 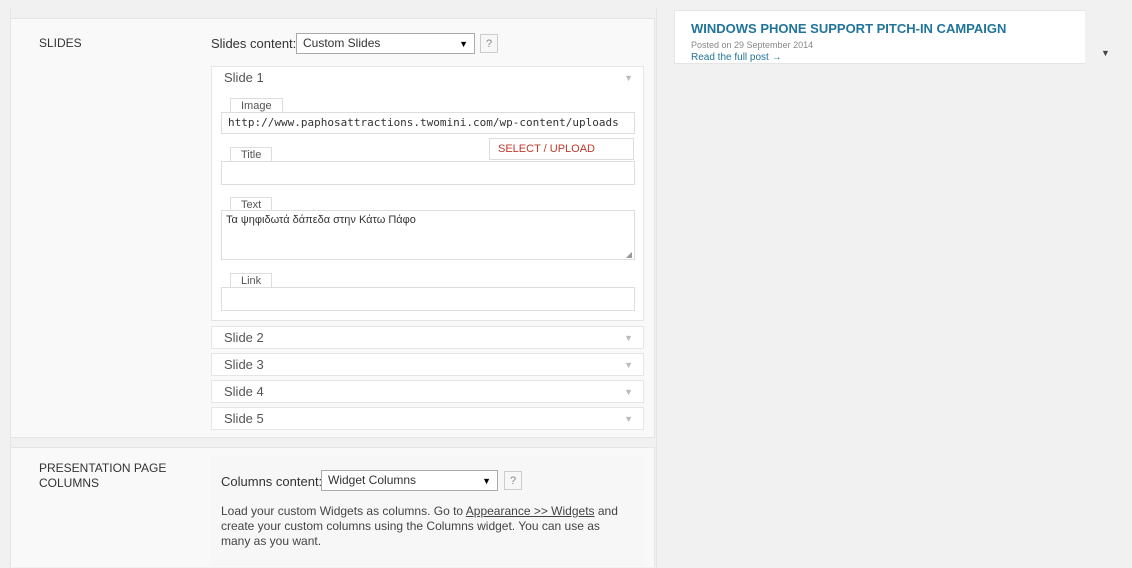 What do you see at coordinates (427, 364) in the screenshot?
I see `slide-3-panel: Slide 3 ▼` at bounding box center [427, 364].